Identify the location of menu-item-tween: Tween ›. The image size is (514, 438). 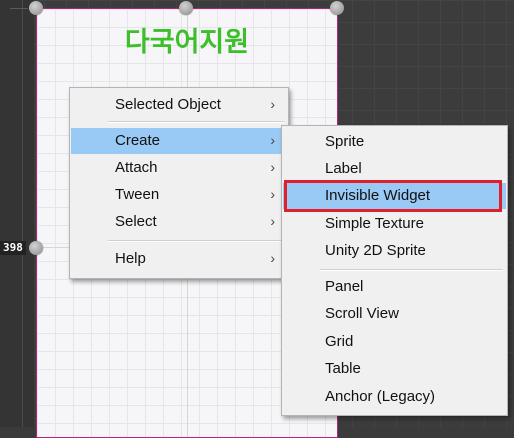
(179, 195).